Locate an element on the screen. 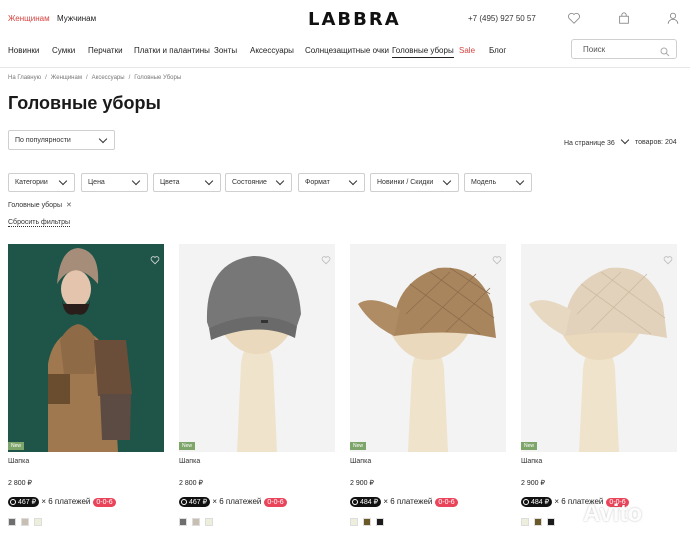 Image resolution: width=690 pixels, height=540 pixels. sort-label: По популярности is located at coordinates (43, 140).